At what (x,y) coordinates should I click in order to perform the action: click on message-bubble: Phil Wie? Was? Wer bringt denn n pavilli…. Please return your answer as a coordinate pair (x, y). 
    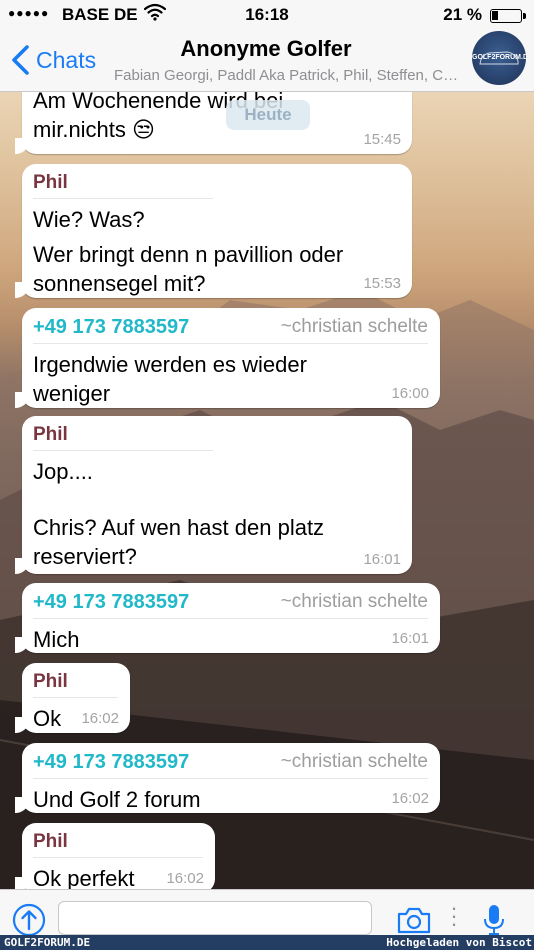
    Looking at the image, I should click on (213, 231).